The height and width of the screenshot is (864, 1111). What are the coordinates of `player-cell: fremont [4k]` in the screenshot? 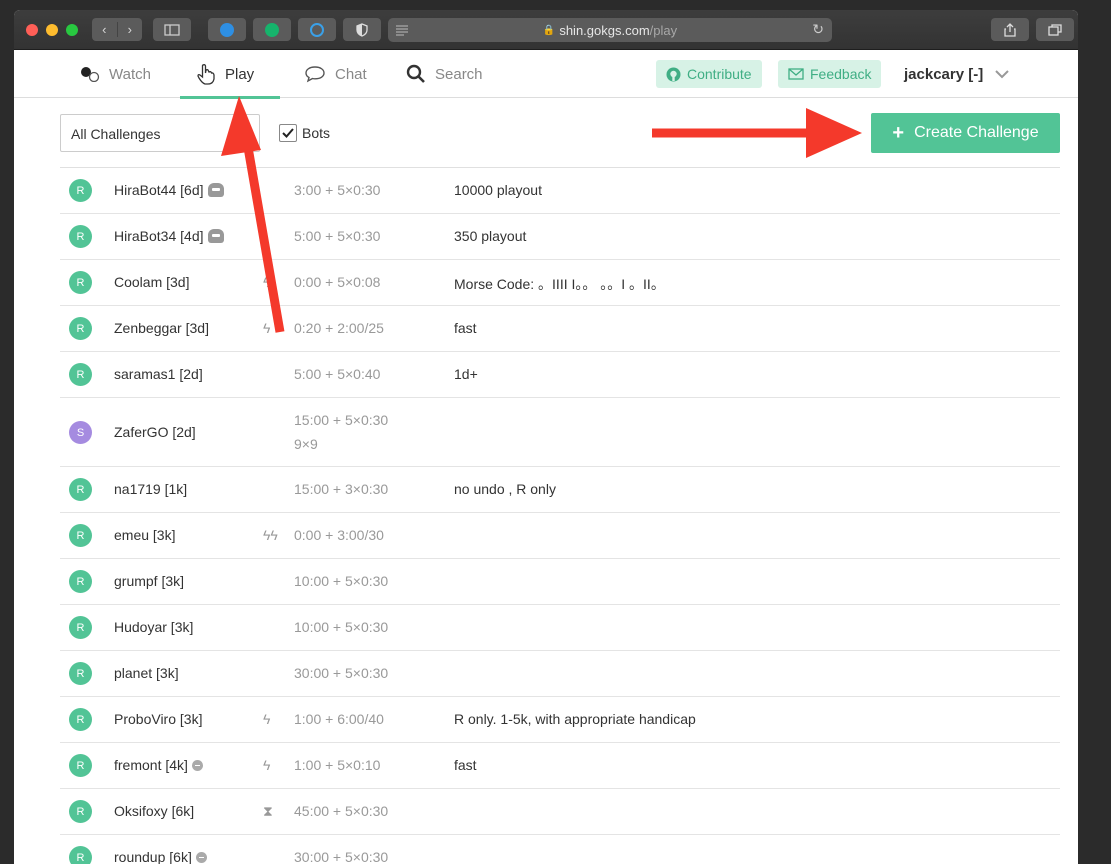 It's located at (158, 765).